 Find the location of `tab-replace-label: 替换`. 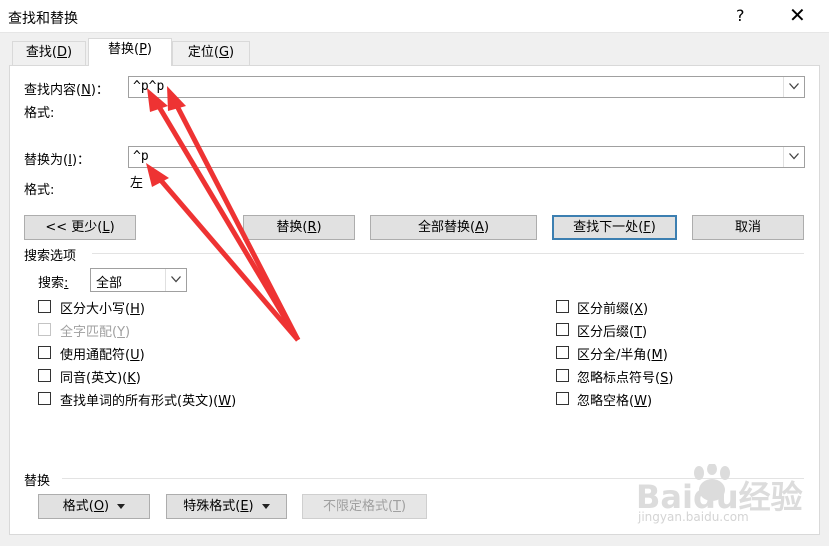

tab-replace-label: 替换 is located at coordinates (120, 49).